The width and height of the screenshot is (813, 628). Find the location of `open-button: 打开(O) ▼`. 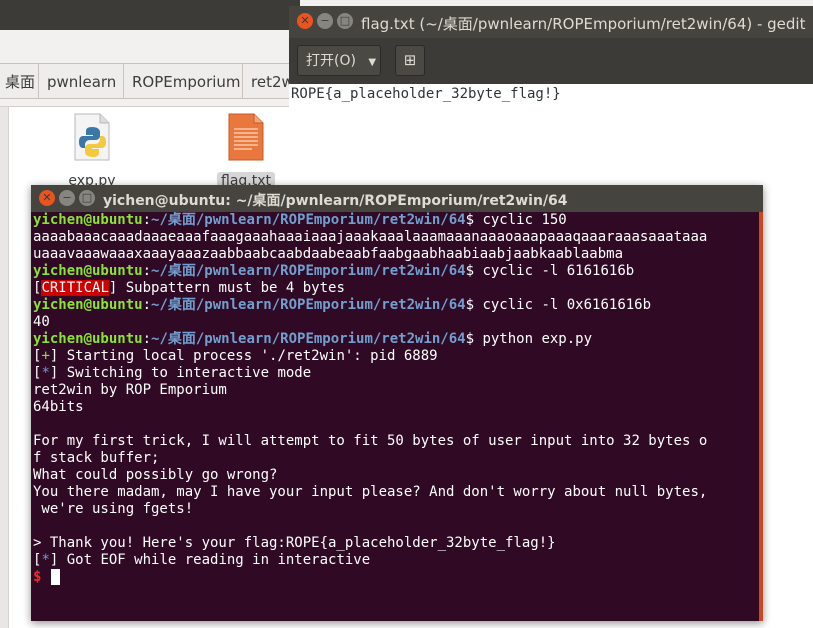

open-button: 打开(O) ▼ is located at coordinates (339, 60).